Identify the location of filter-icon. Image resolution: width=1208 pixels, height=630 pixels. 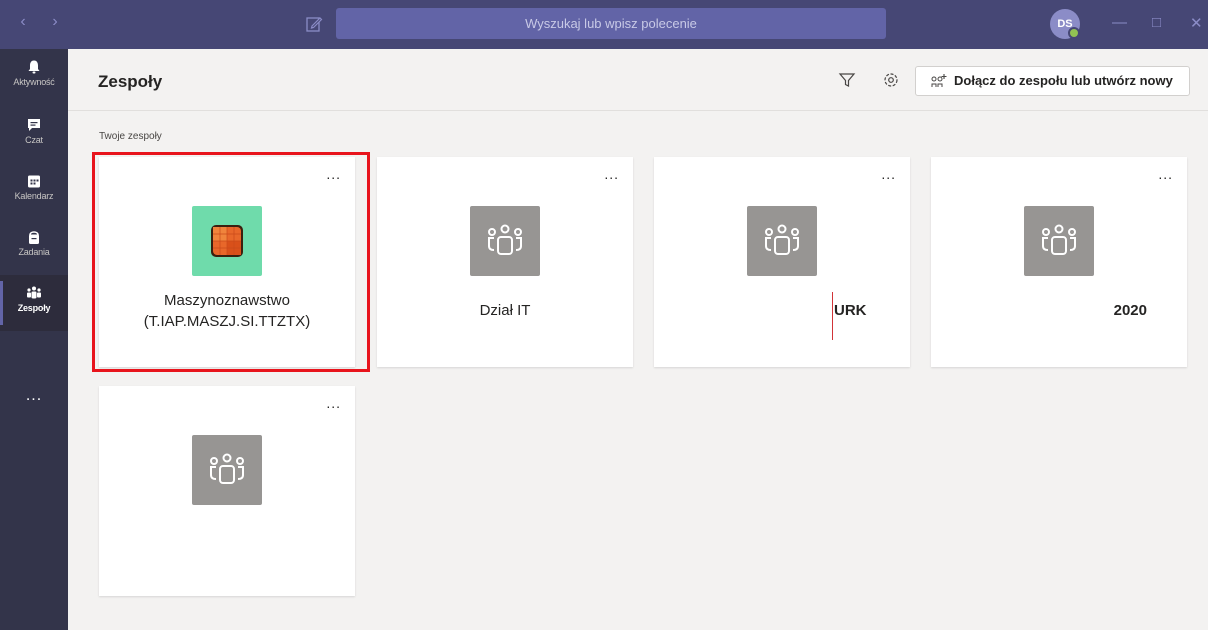
(847, 80).